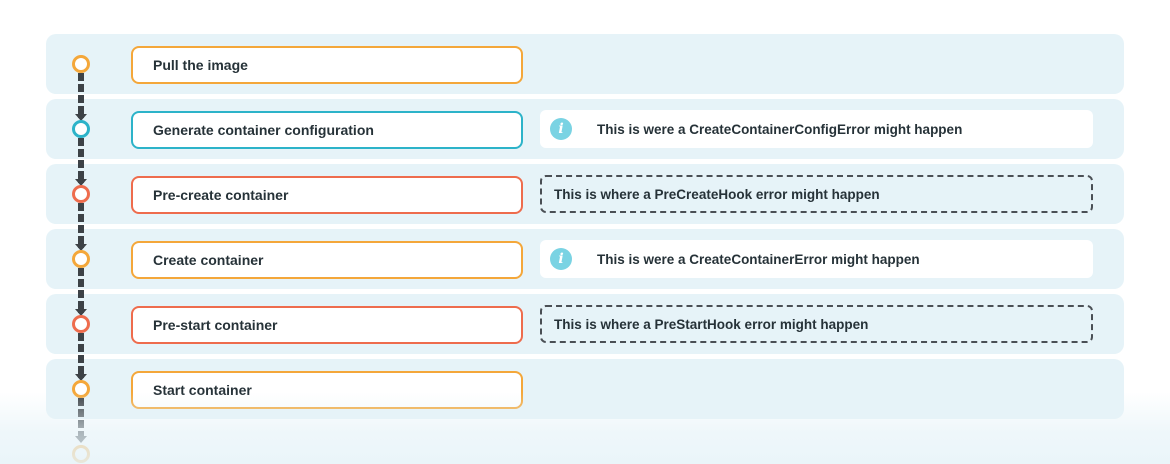  I want to click on step-generate-config: Generate container configuration, so click(327, 130).